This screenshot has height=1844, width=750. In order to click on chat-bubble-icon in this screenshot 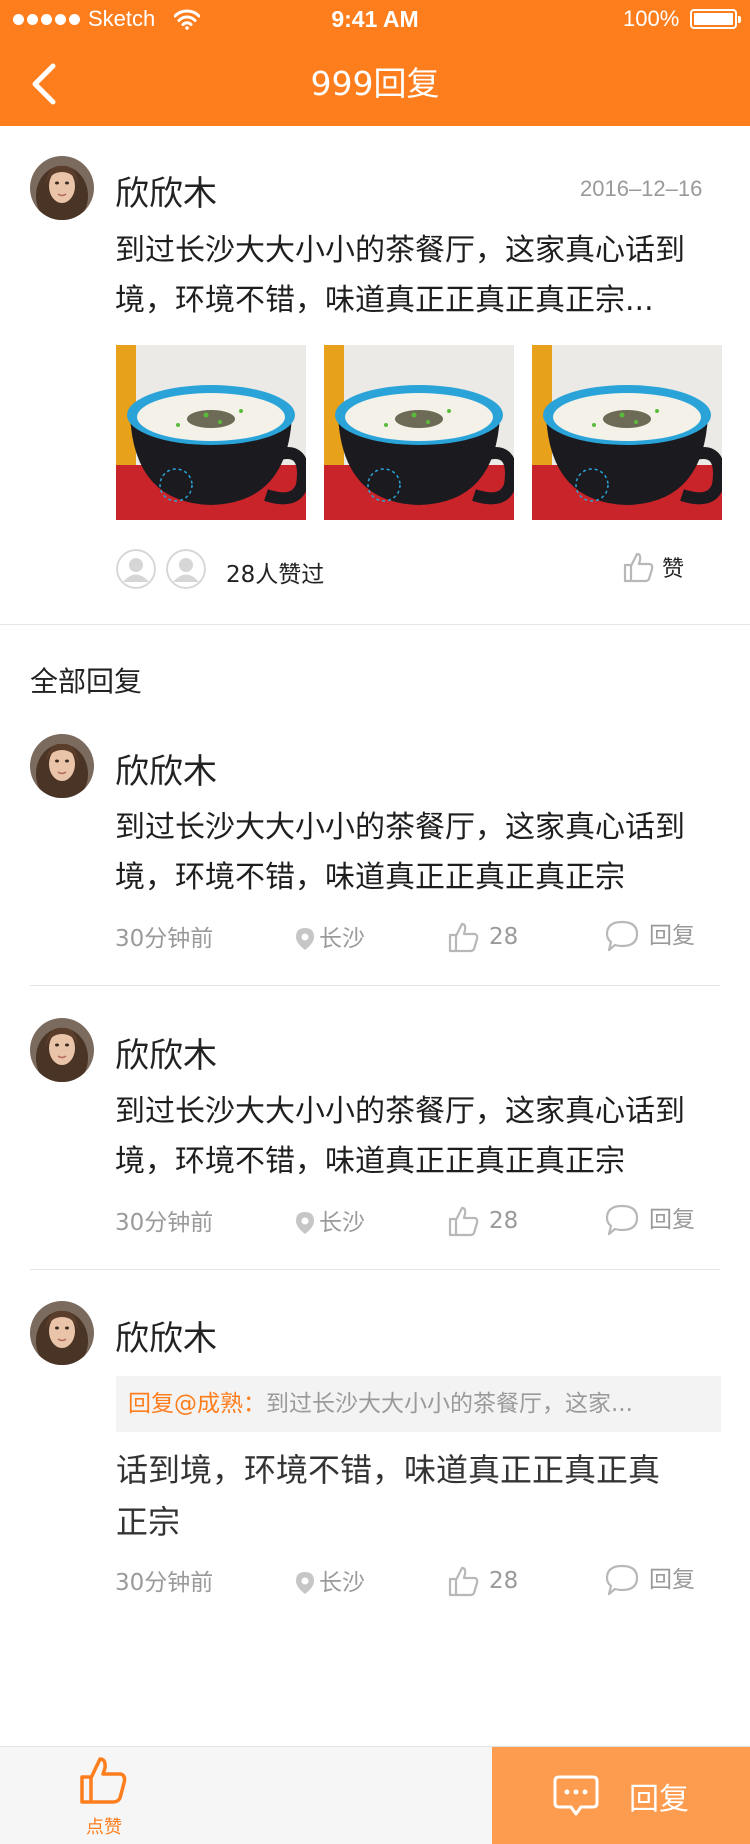, I will do `click(576, 1795)`.